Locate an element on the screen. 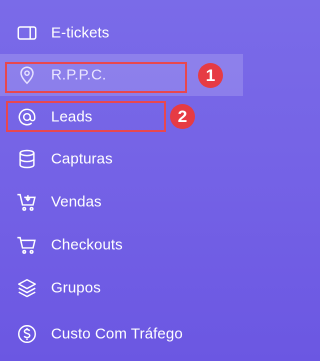 Image resolution: width=320 pixels, height=361 pixels. sidebar-item-label: Vendas is located at coordinates (76, 202).